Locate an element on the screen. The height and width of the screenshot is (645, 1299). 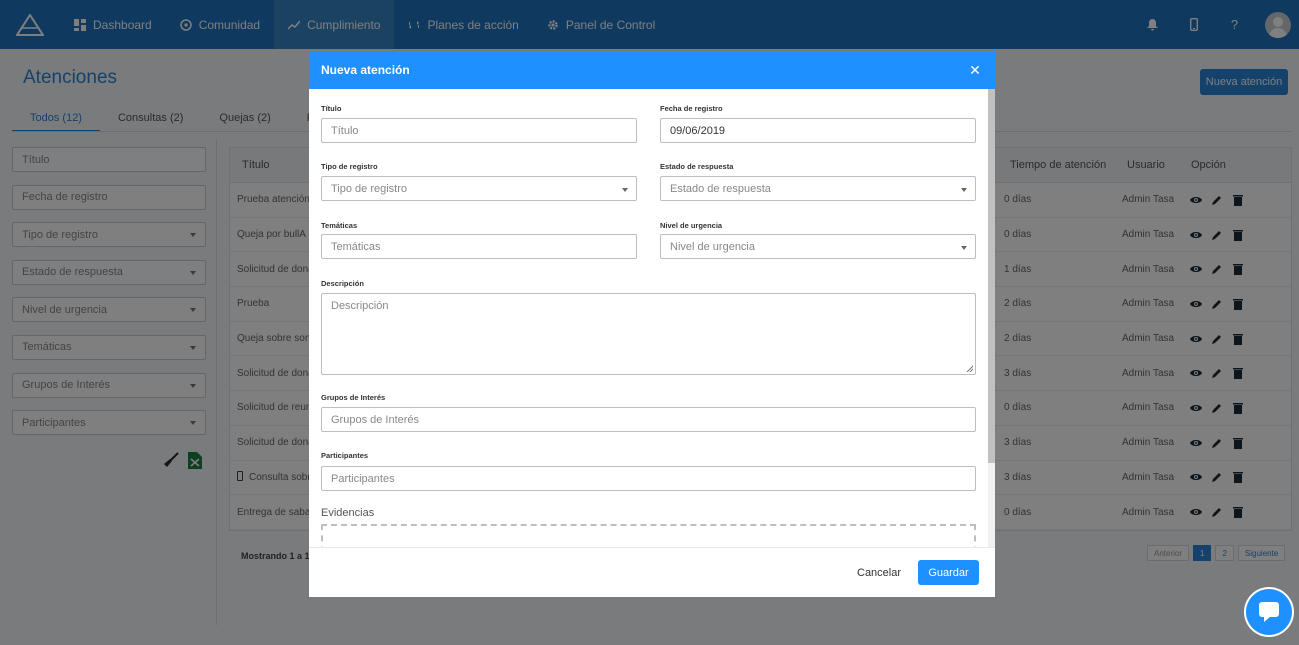
estado-select: Estado de respuesta is located at coordinates (818, 188).